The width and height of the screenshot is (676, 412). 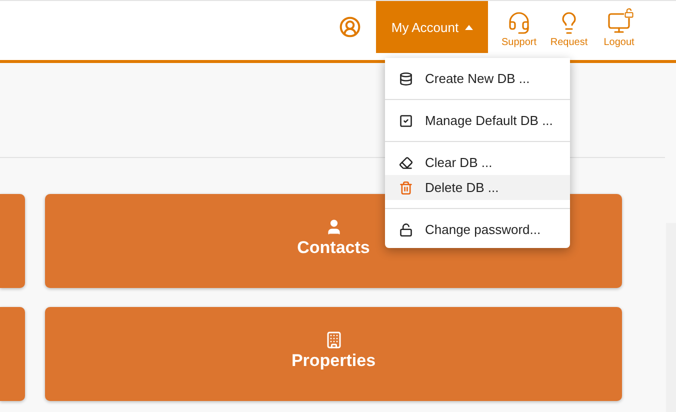 What do you see at coordinates (406, 121) in the screenshot?
I see `checkbox-icon` at bounding box center [406, 121].